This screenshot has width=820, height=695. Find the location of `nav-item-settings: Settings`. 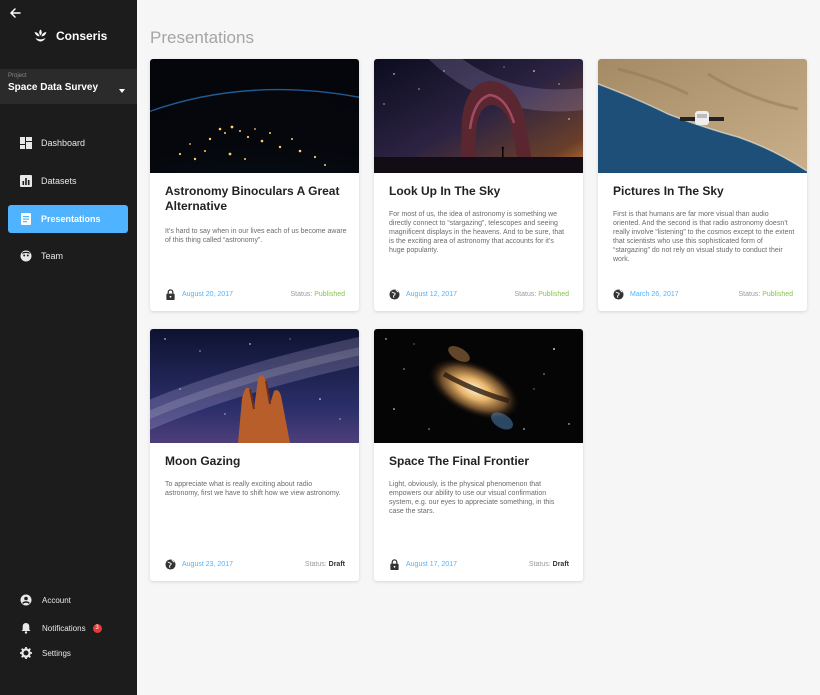

nav-item-settings: Settings is located at coordinates (45, 653).